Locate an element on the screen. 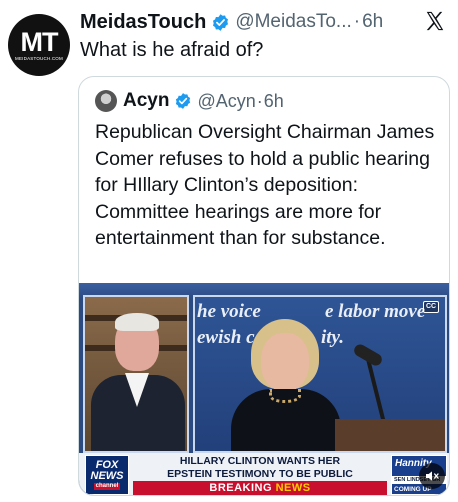  network-logo: FOX NEWS channel is located at coordinates (107, 475).